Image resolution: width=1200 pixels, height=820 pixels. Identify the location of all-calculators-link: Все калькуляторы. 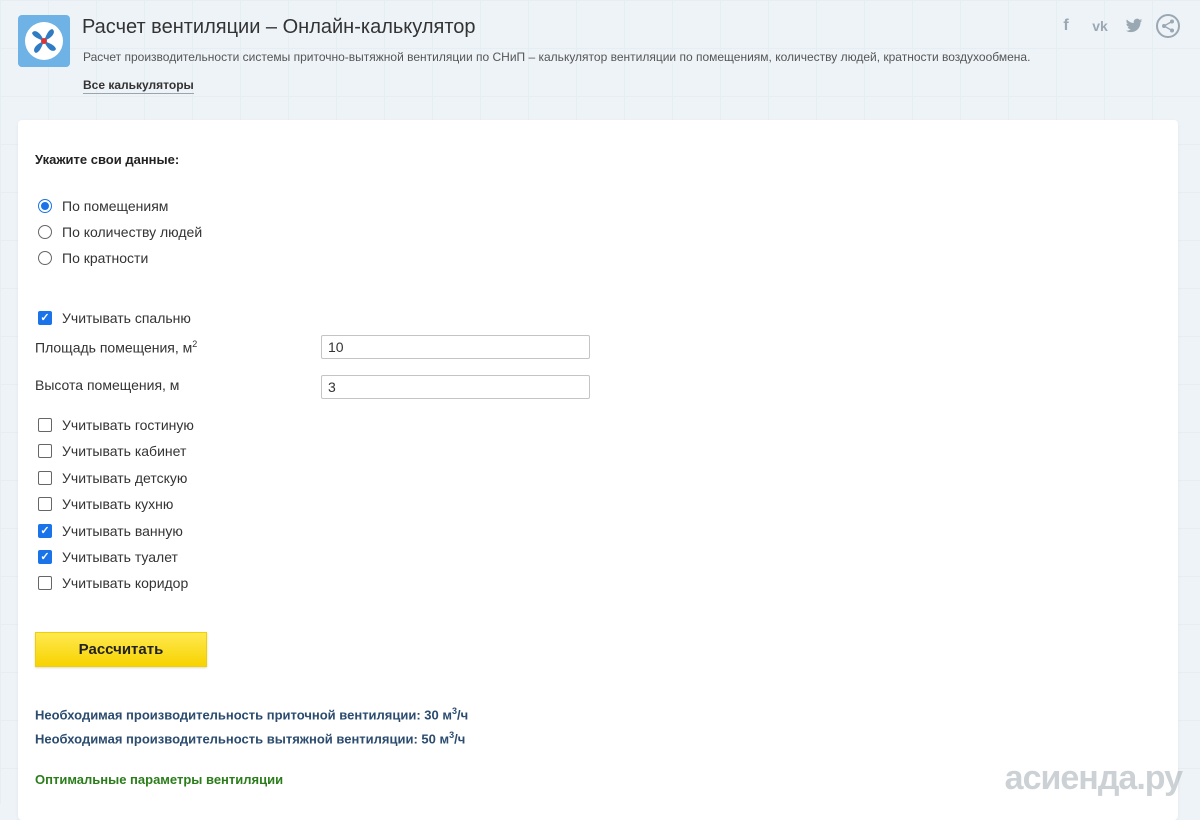
(138, 86).